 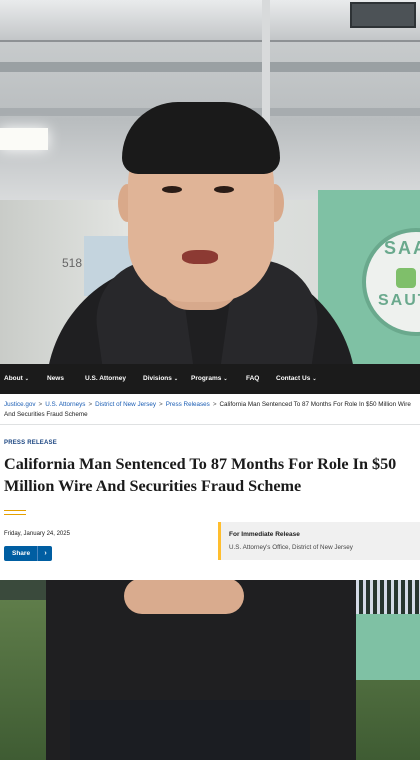 I want to click on article-date: Friday, January 24, 2025, so click(x=37, y=534).